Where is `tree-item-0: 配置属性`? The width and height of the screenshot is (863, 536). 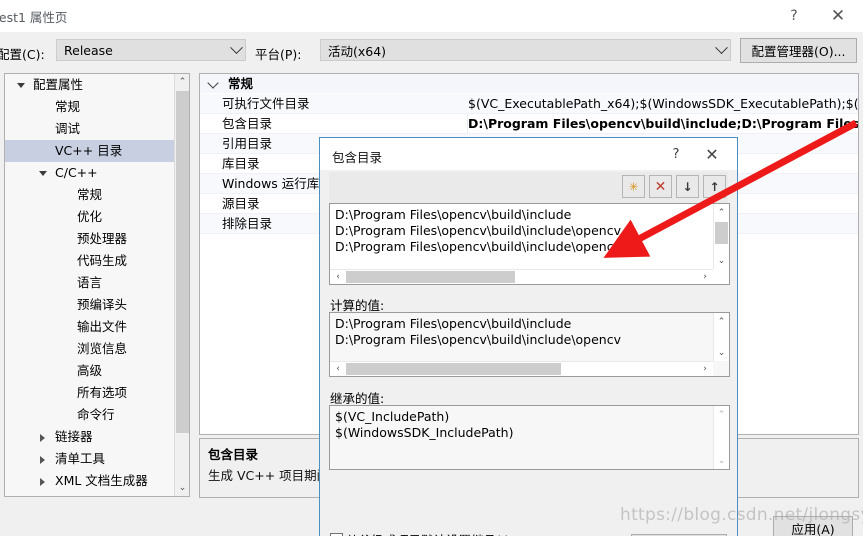 tree-item-0: 配置属性 is located at coordinates (90, 85).